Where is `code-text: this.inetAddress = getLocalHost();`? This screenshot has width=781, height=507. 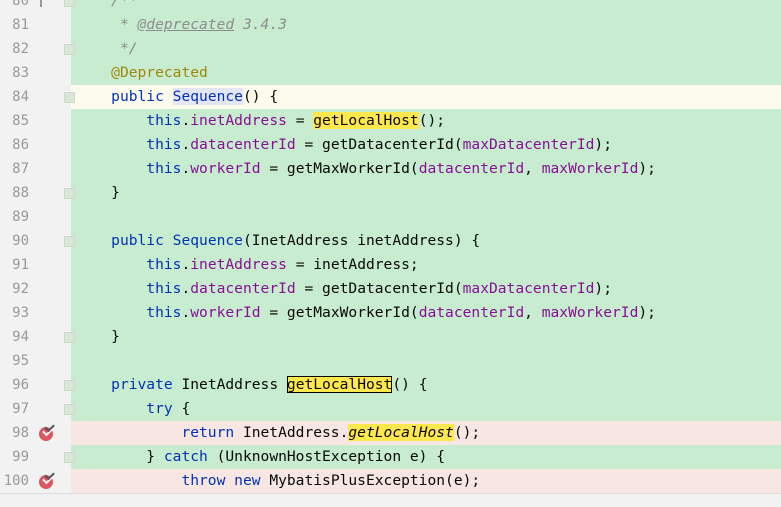 code-text: this.inetAddress = getLocalHost(); is located at coordinates (426, 121).